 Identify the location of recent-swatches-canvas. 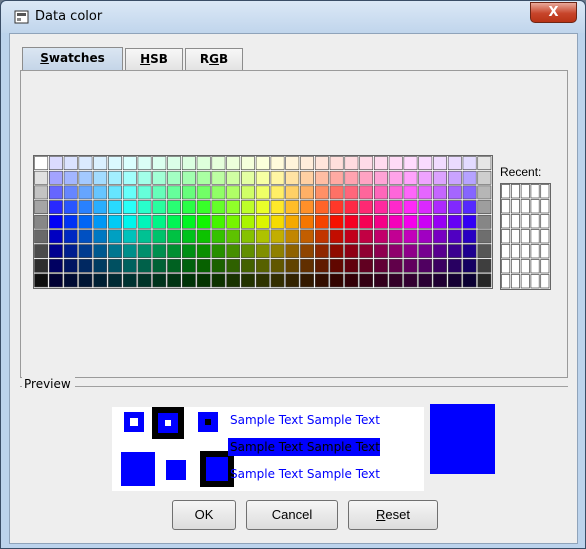
(525, 236).